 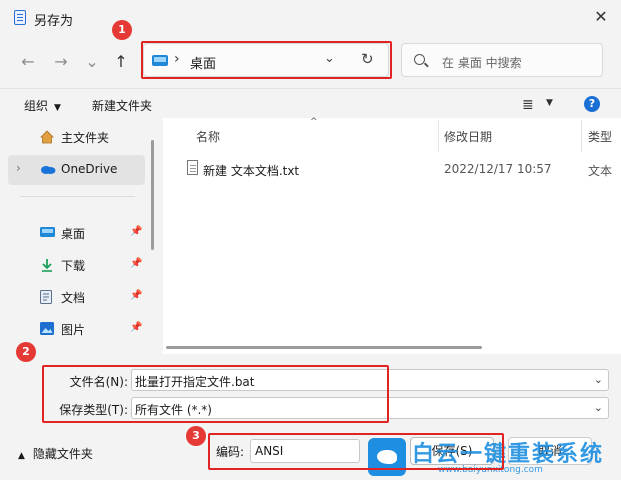 I want to click on organize-menu: 组织 ▼, so click(x=42, y=105).